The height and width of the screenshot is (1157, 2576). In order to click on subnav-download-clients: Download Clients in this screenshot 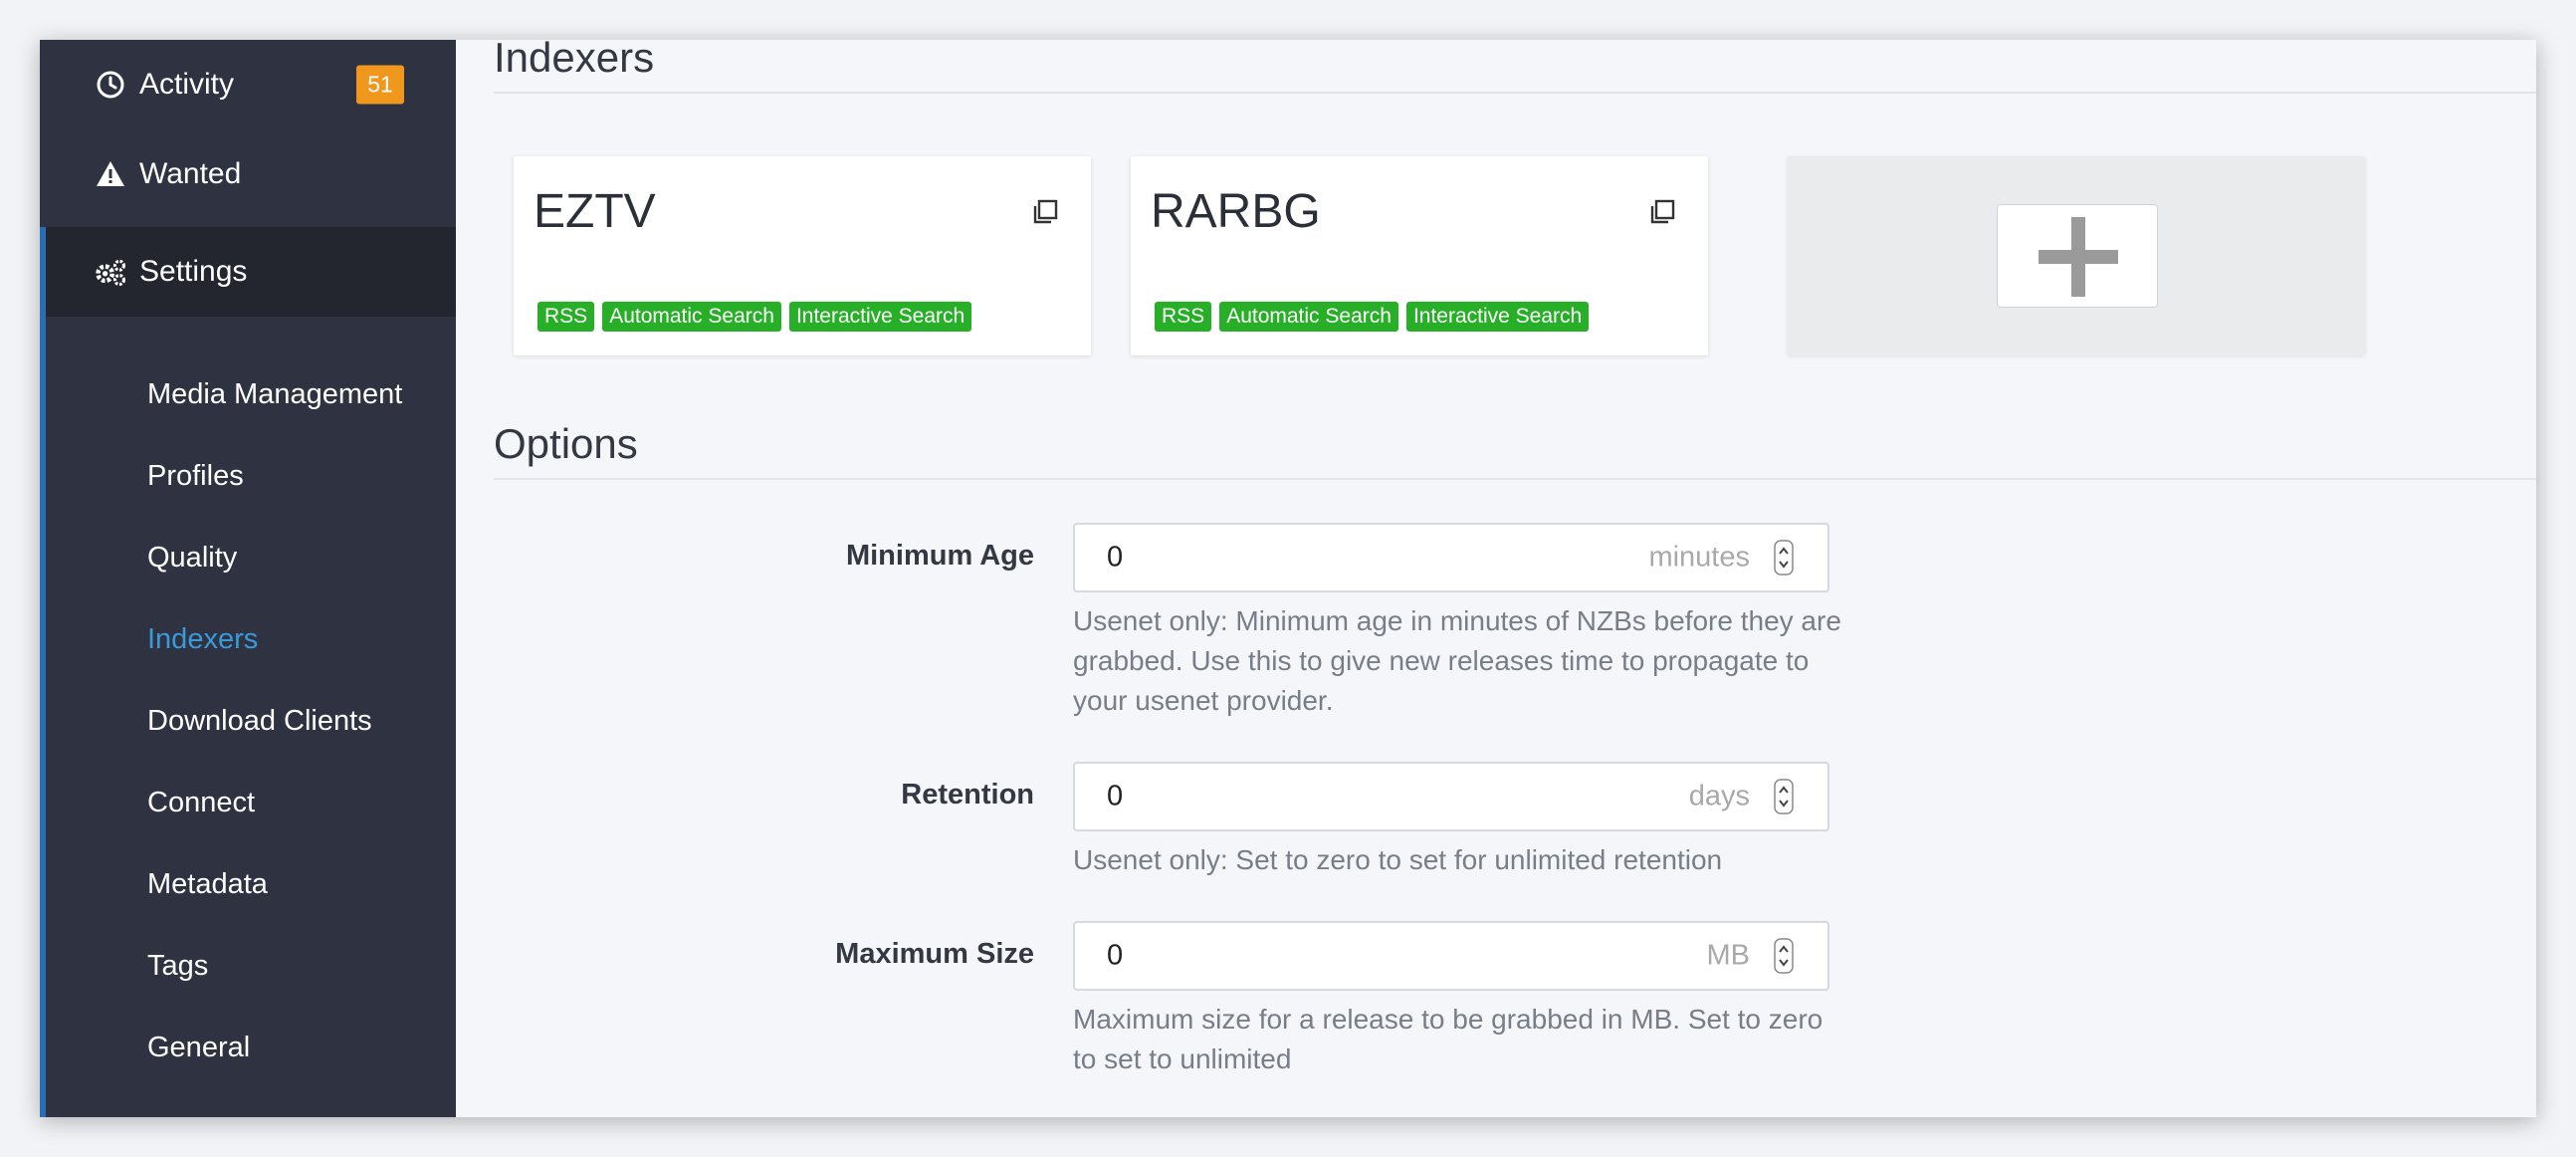, I will do `click(259, 721)`.